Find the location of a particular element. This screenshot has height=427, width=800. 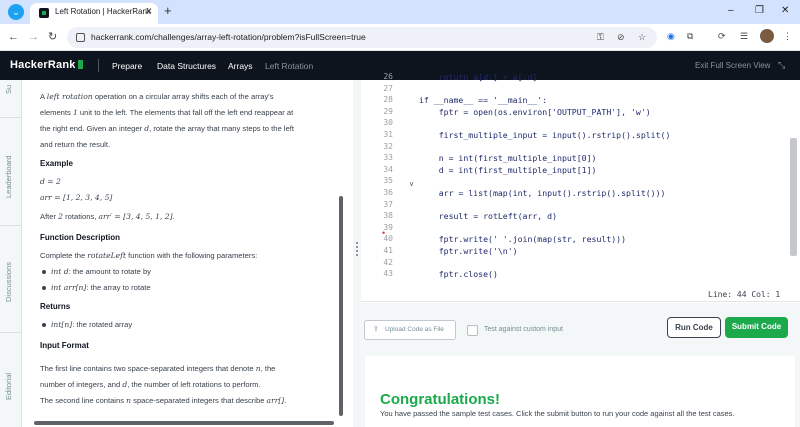

hackerrank-logo: HackerRank is located at coordinates (46, 65).